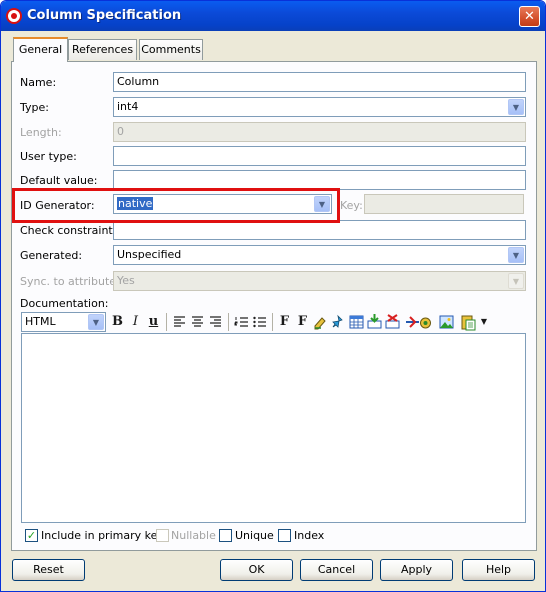 This screenshot has height=592, width=546. What do you see at coordinates (338, 322) in the screenshot?
I see `link-icon` at bounding box center [338, 322].